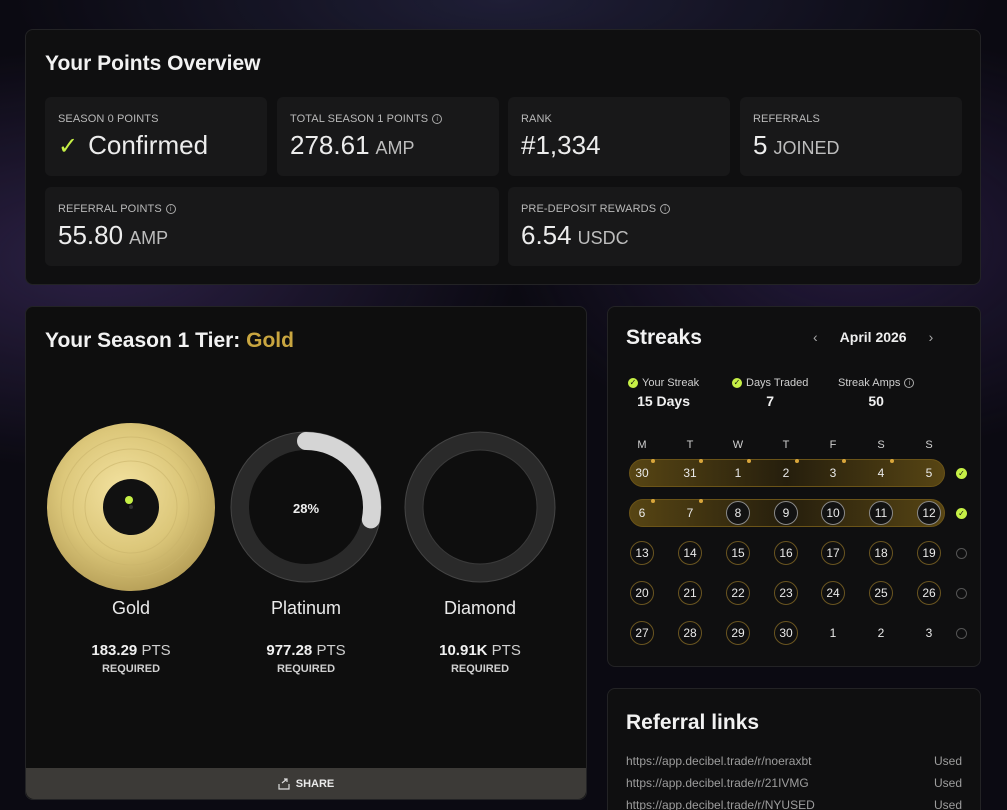 The height and width of the screenshot is (810, 1007). Describe the element at coordinates (931, 337) in the screenshot. I see `next-month-icon: ›` at that location.